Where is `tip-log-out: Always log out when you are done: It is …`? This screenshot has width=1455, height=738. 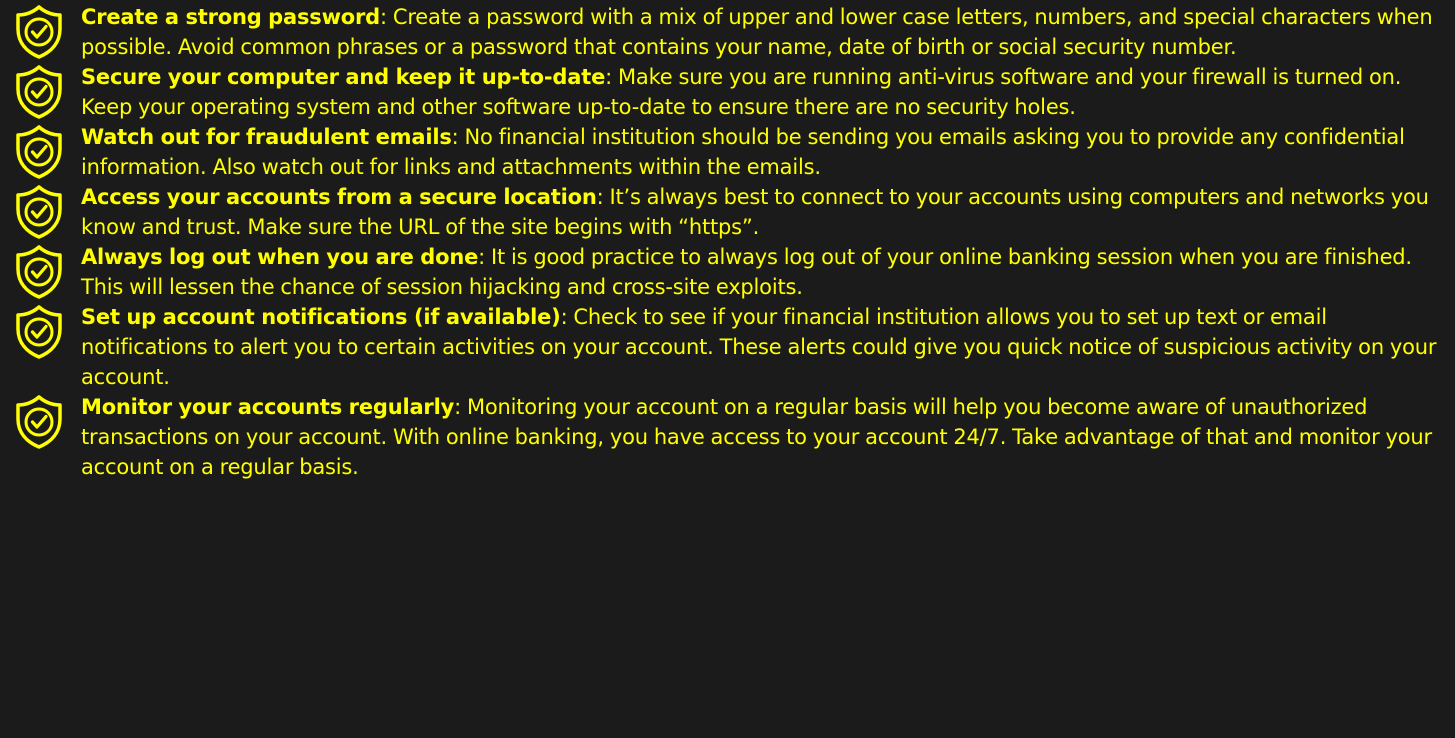 tip-log-out: Always log out when you are done: It is … is located at coordinates (727, 272).